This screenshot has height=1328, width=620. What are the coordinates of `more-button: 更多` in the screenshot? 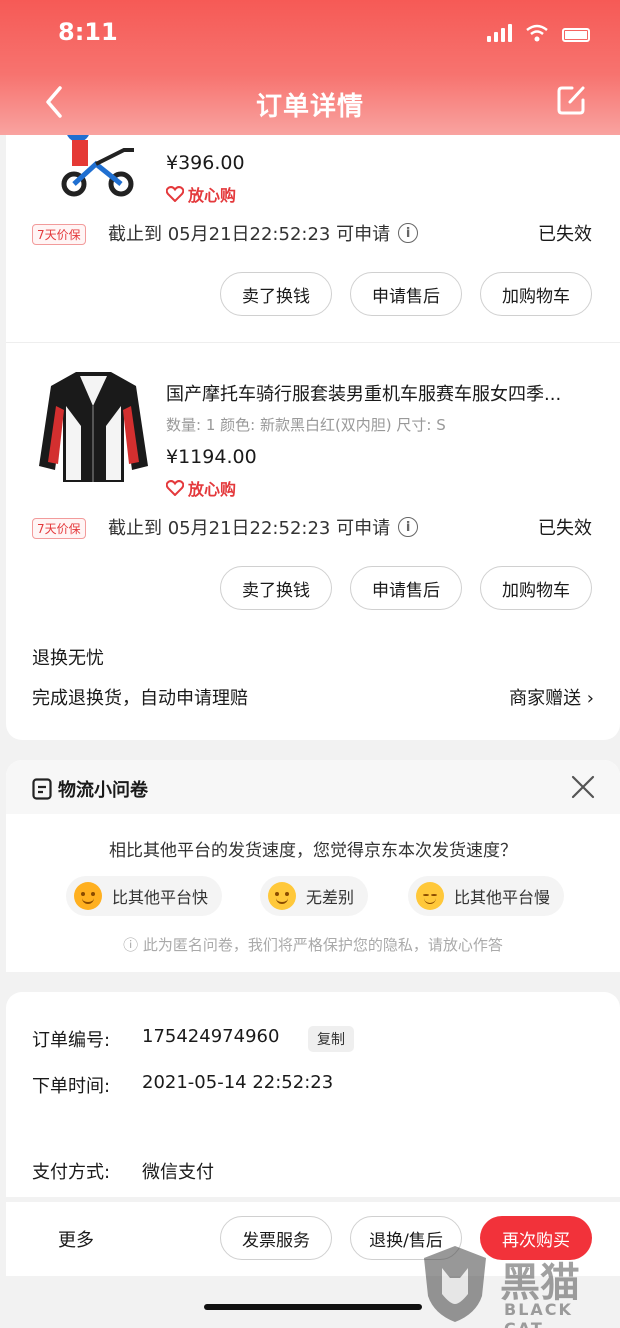 It's located at (76, 1239).